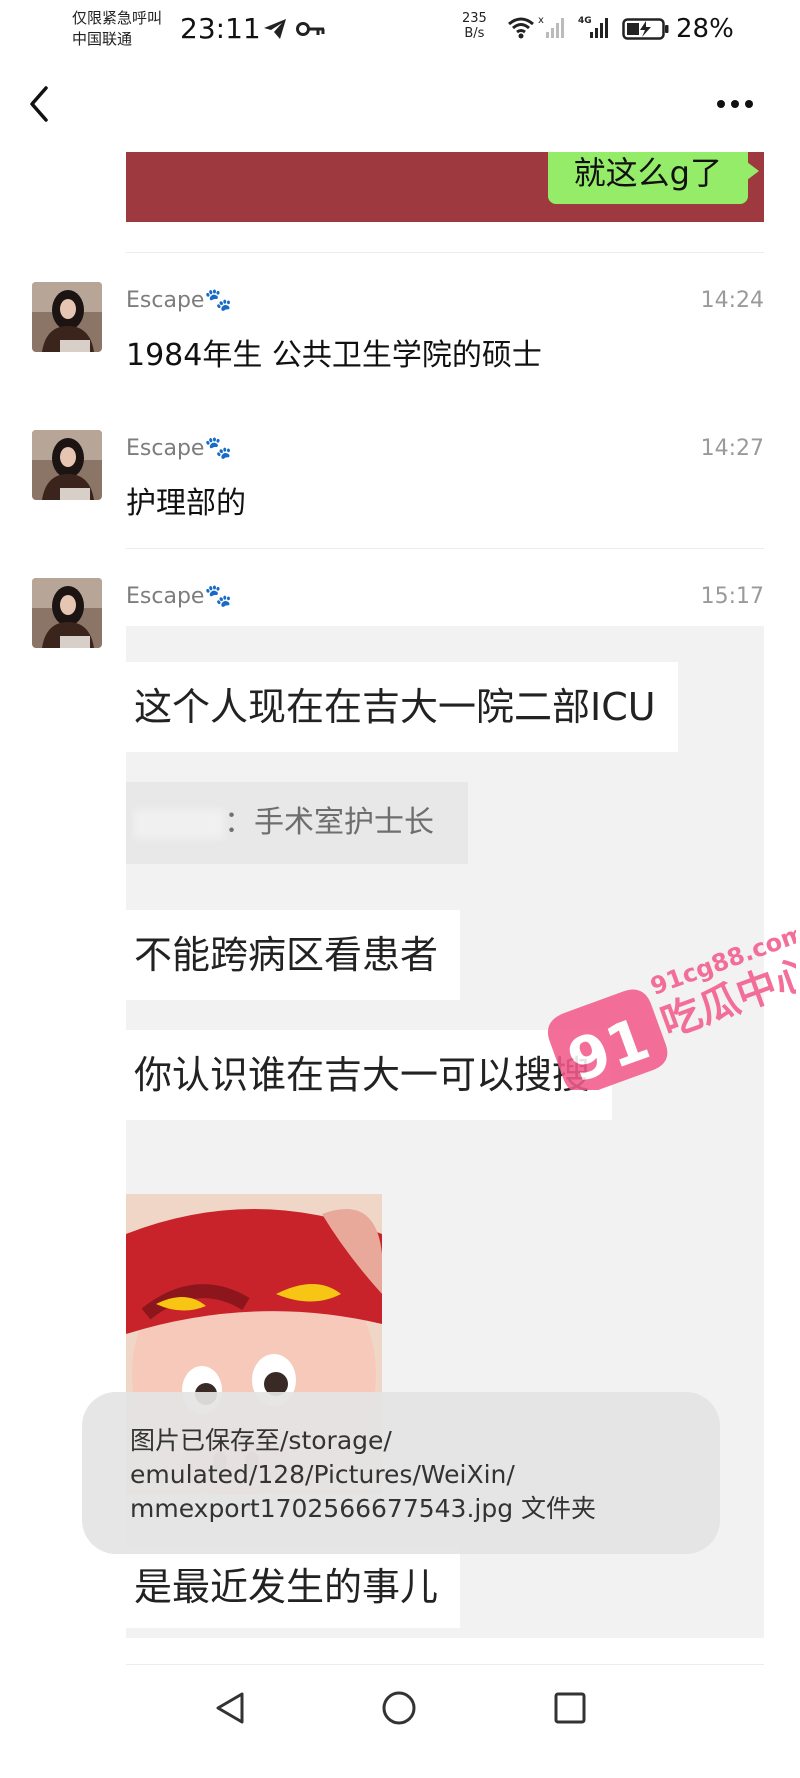 The height and width of the screenshot is (1778, 800). I want to click on signal-no-service-icon: x, so click(551, 26).